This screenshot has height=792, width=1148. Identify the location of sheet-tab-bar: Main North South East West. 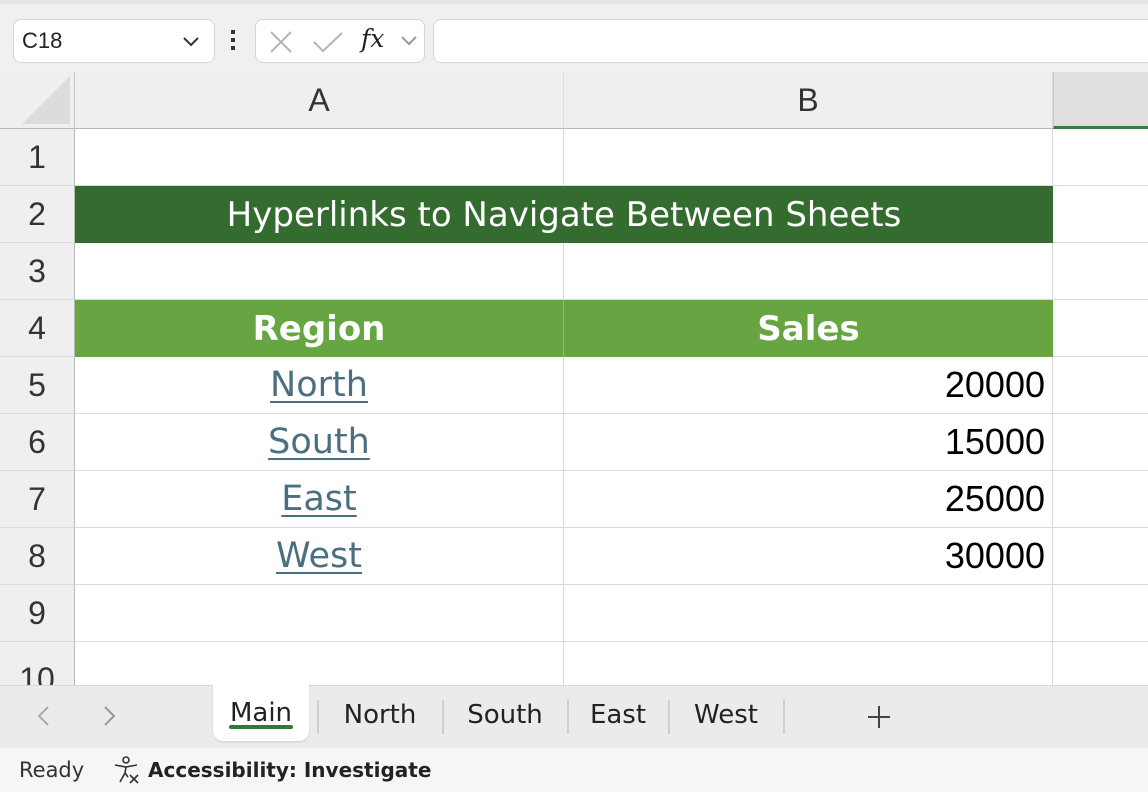
(574, 716).